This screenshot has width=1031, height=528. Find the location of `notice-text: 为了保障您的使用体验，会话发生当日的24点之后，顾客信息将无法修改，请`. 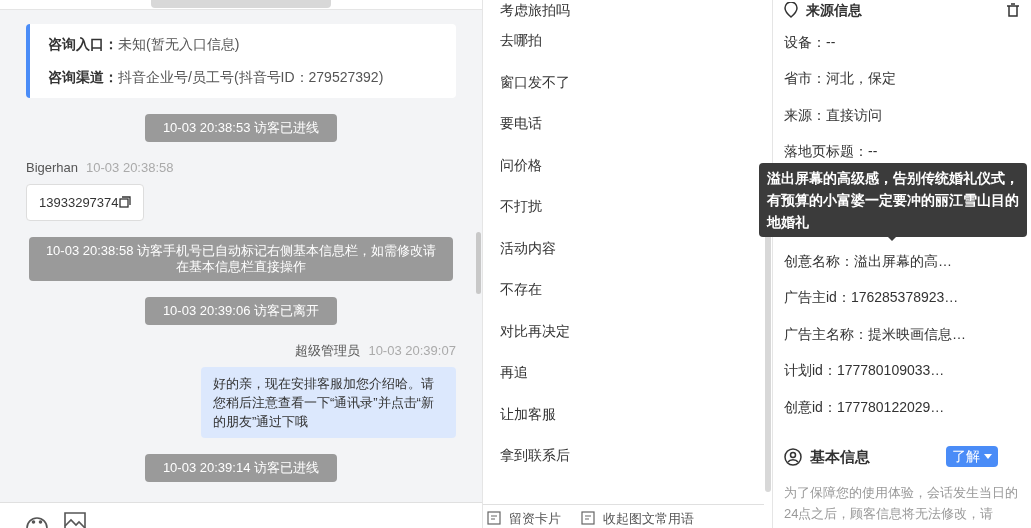

notice-text: 为了保障您的使用体验，会话发生当日的24点之后，顾客信息将无法修改，请 is located at coordinates (901, 503).